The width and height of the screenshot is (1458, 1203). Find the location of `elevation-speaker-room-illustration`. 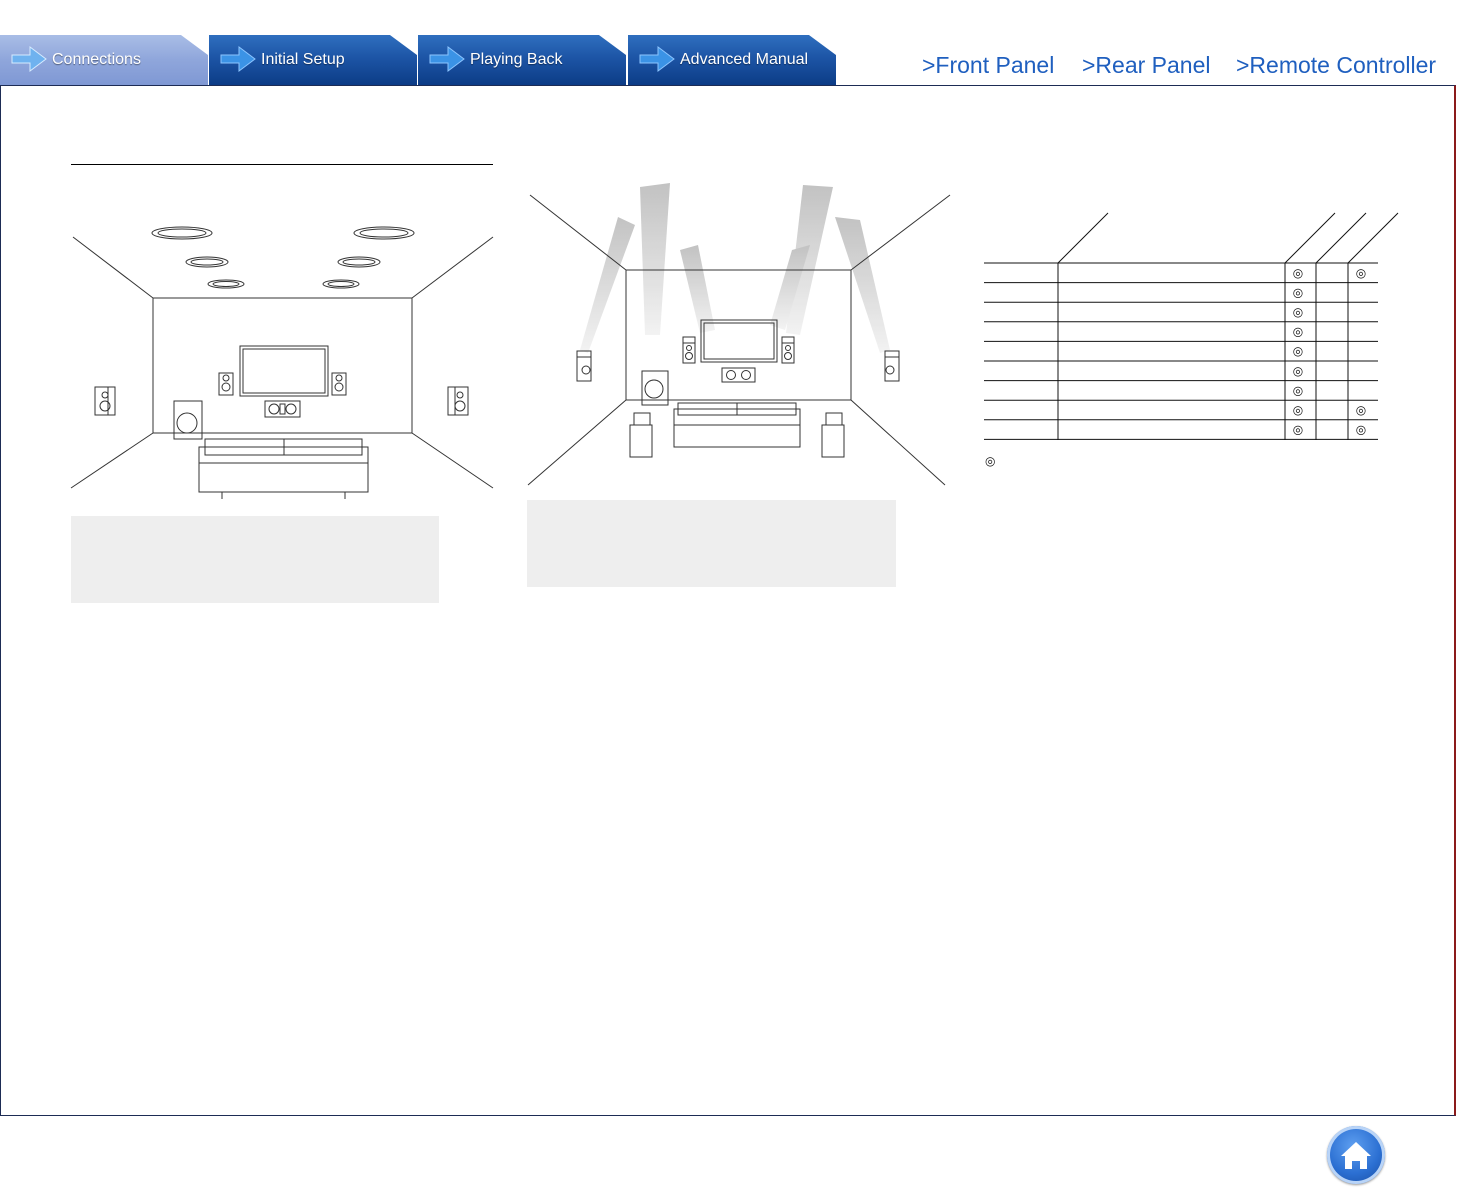

elevation-speaker-room-illustration is located at coordinates (739, 334).